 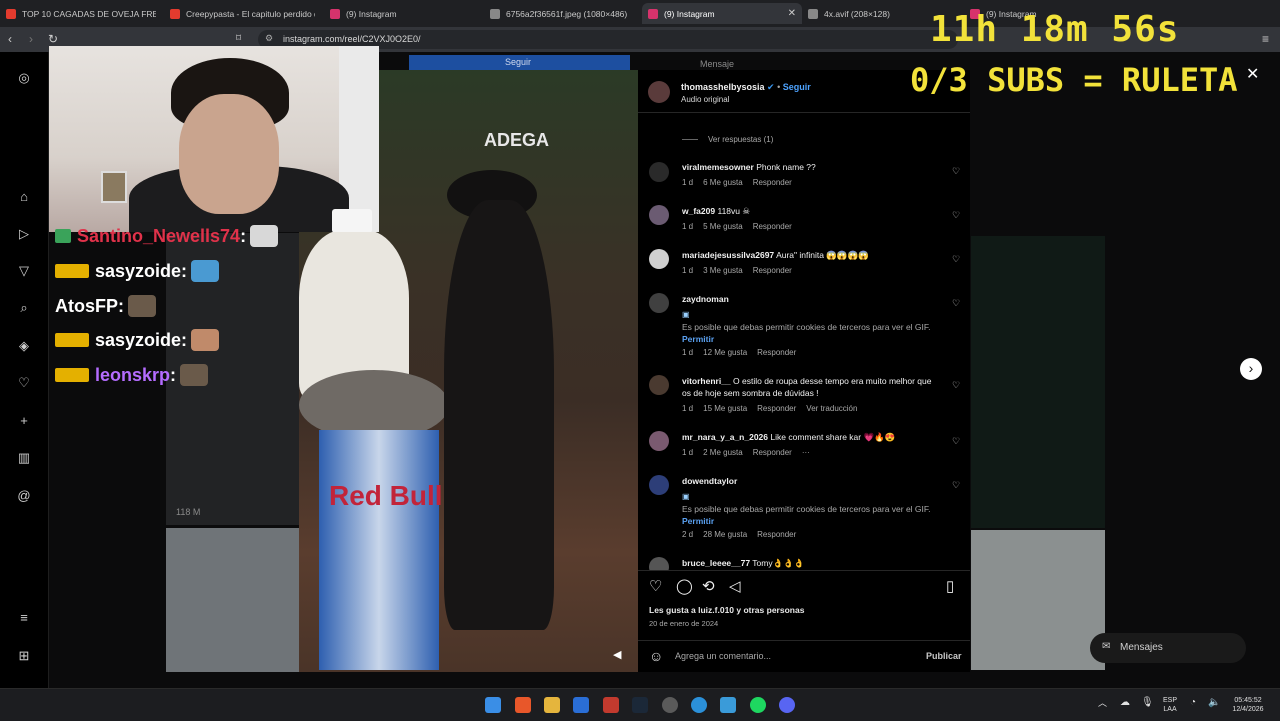 What do you see at coordinates (723, 87) in the screenshot?
I see `author-username: thomasshelbysosia` at bounding box center [723, 87].